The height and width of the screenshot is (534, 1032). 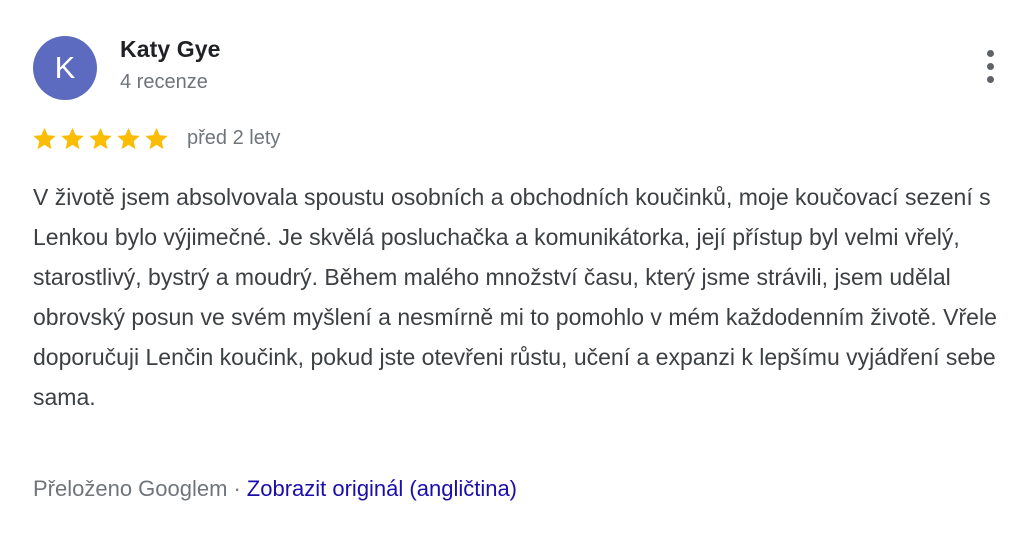 I want to click on more-vert-icon, so click(x=990, y=53).